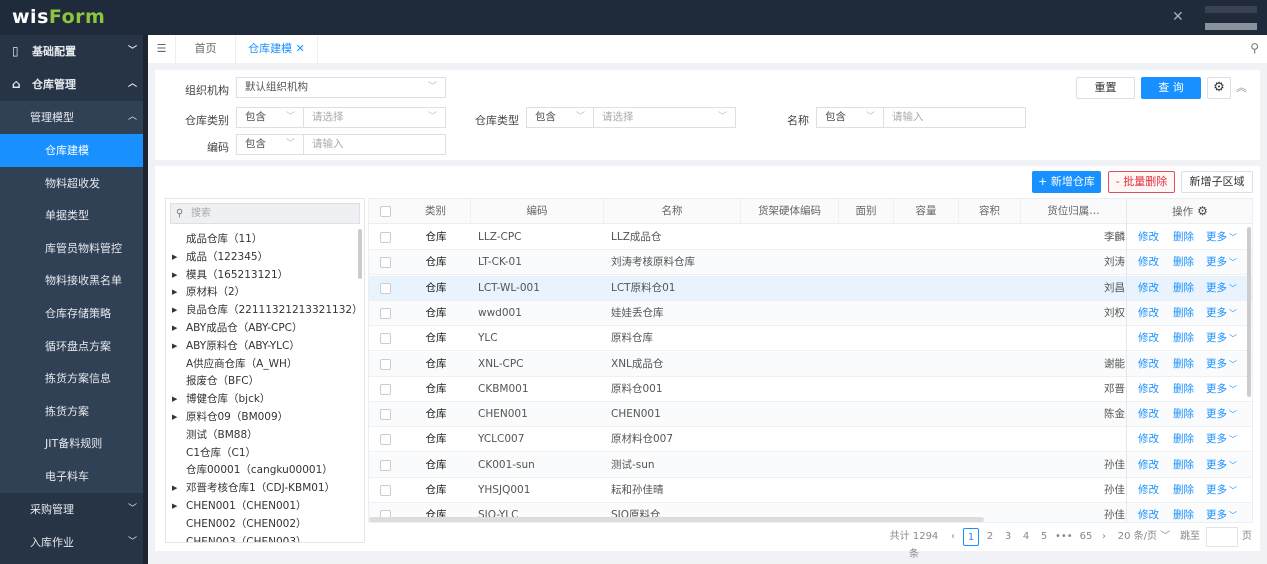 This screenshot has height=564, width=1267. I want to click on table-row: 仓库 XNL-CPC XNL成品仓 谢能 修改 删除 更多 ﹀, so click(810, 364).